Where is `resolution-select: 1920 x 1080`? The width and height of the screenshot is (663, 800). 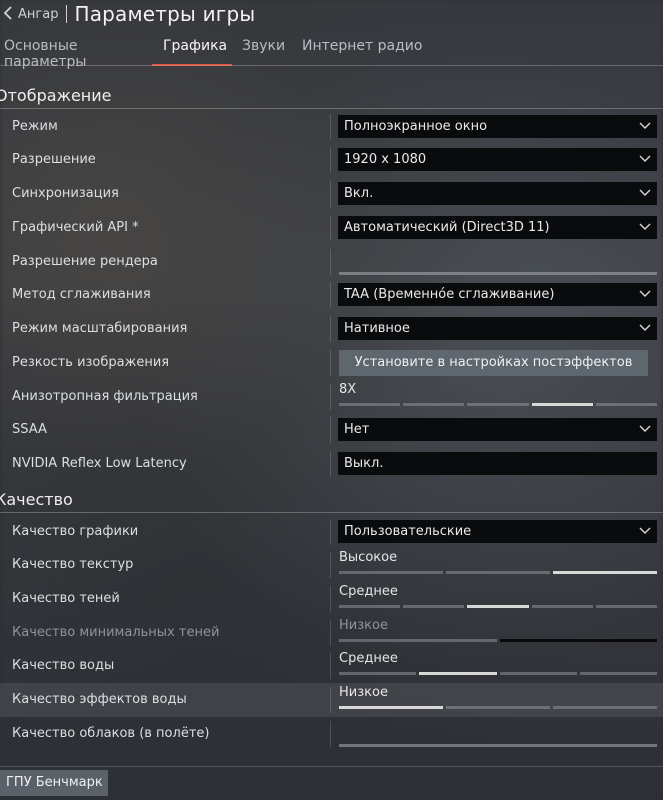 resolution-select: 1920 x 1080 is located at coordinates (497, 159).